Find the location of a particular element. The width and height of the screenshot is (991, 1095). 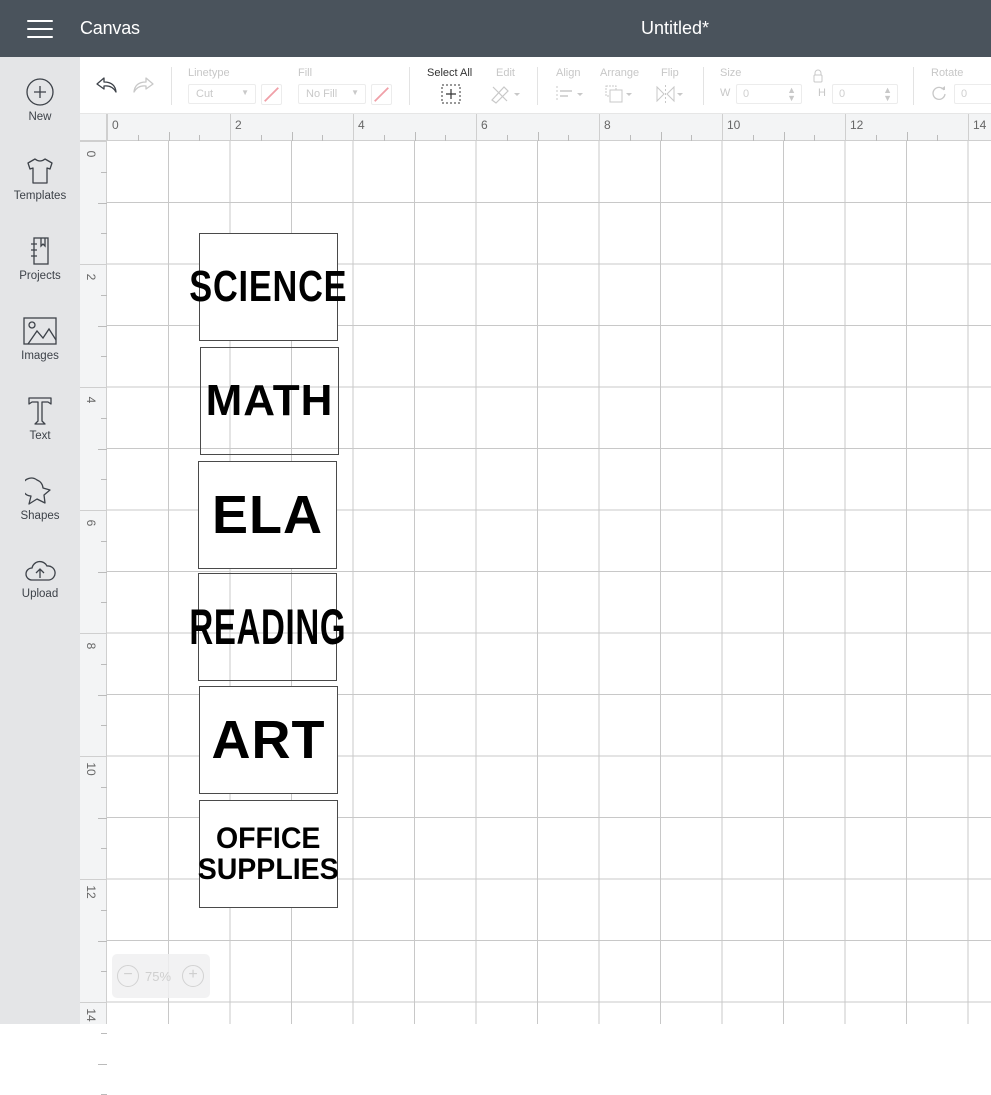

sidebar-label: Upload is located at coordinates (40, 594).